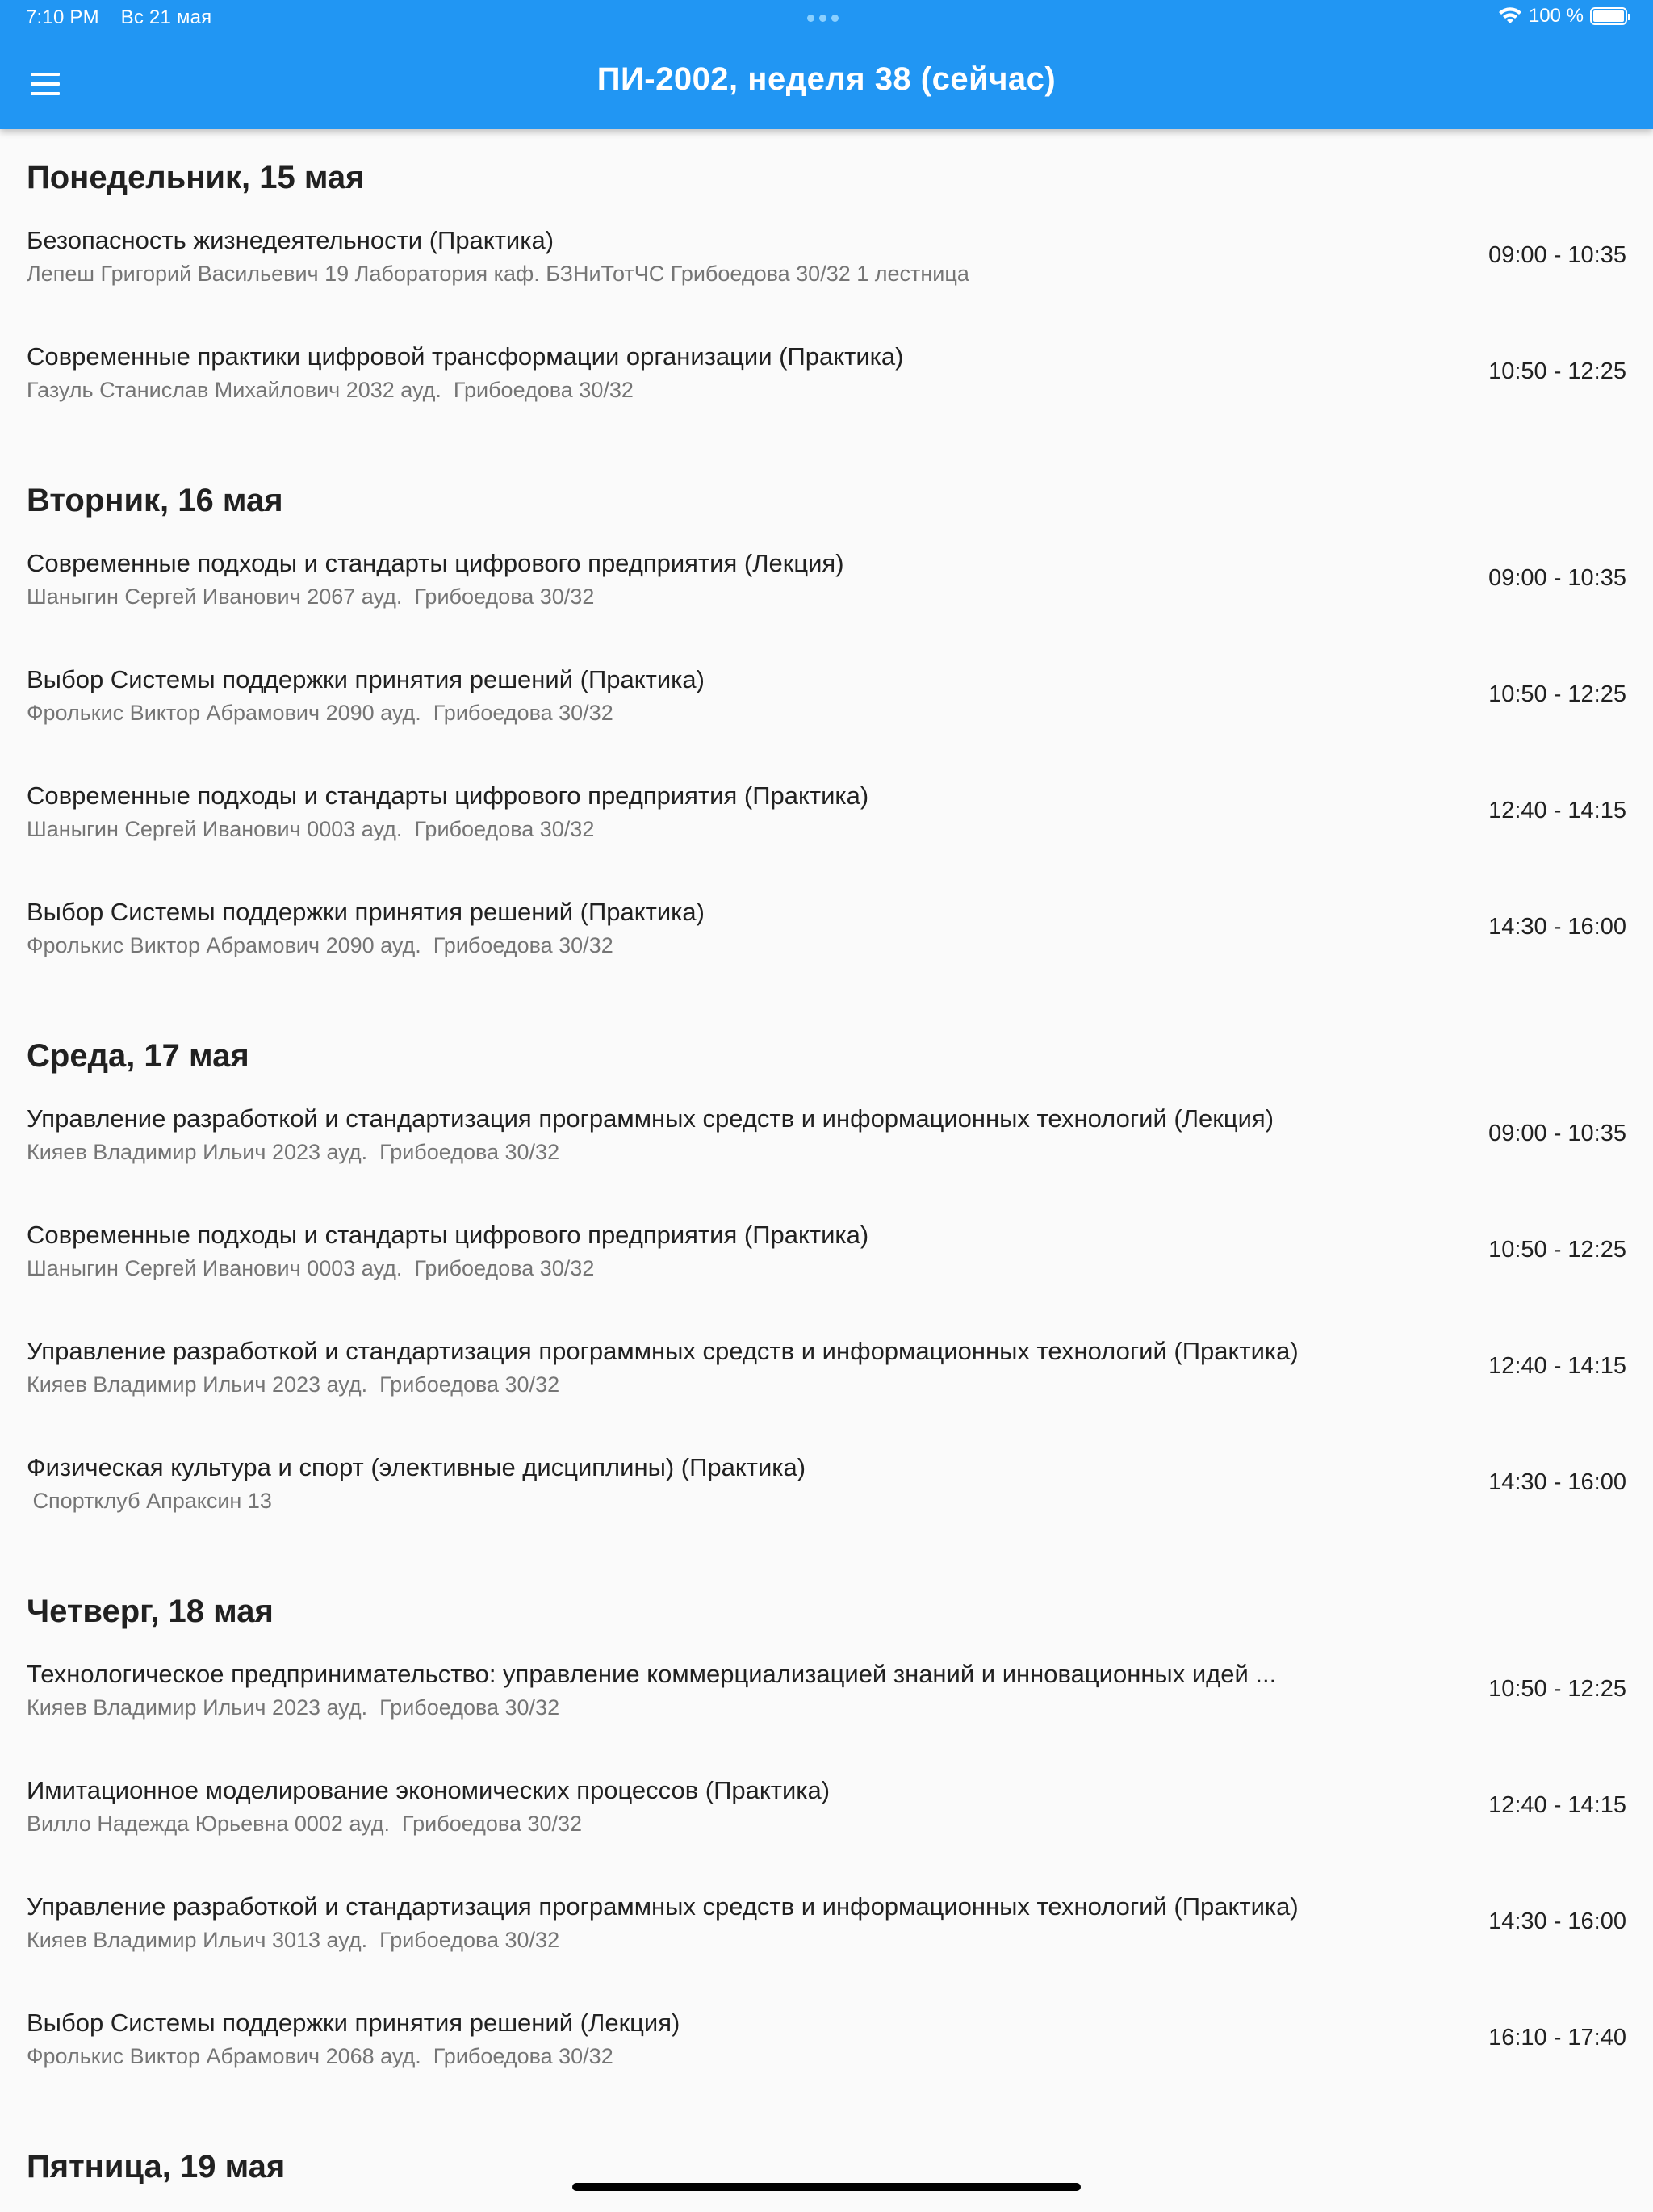 This screenshot has width=1653, height=2212. Describe the element at coordinates (1556, 16) in the screenshot. I see `battery-percent: 100 %` at that location.